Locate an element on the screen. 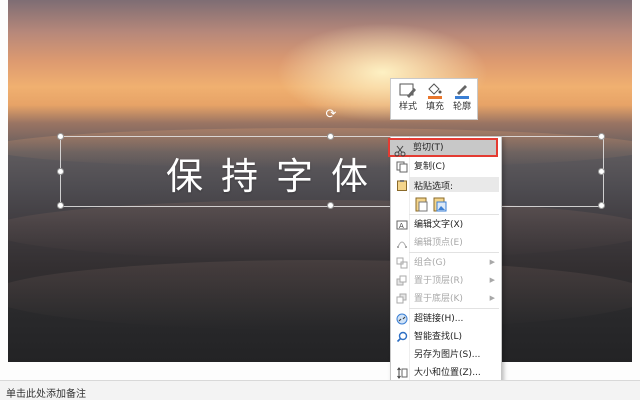  notes-pane: 单击此处添加备注 is located at coordinates (320, 390).